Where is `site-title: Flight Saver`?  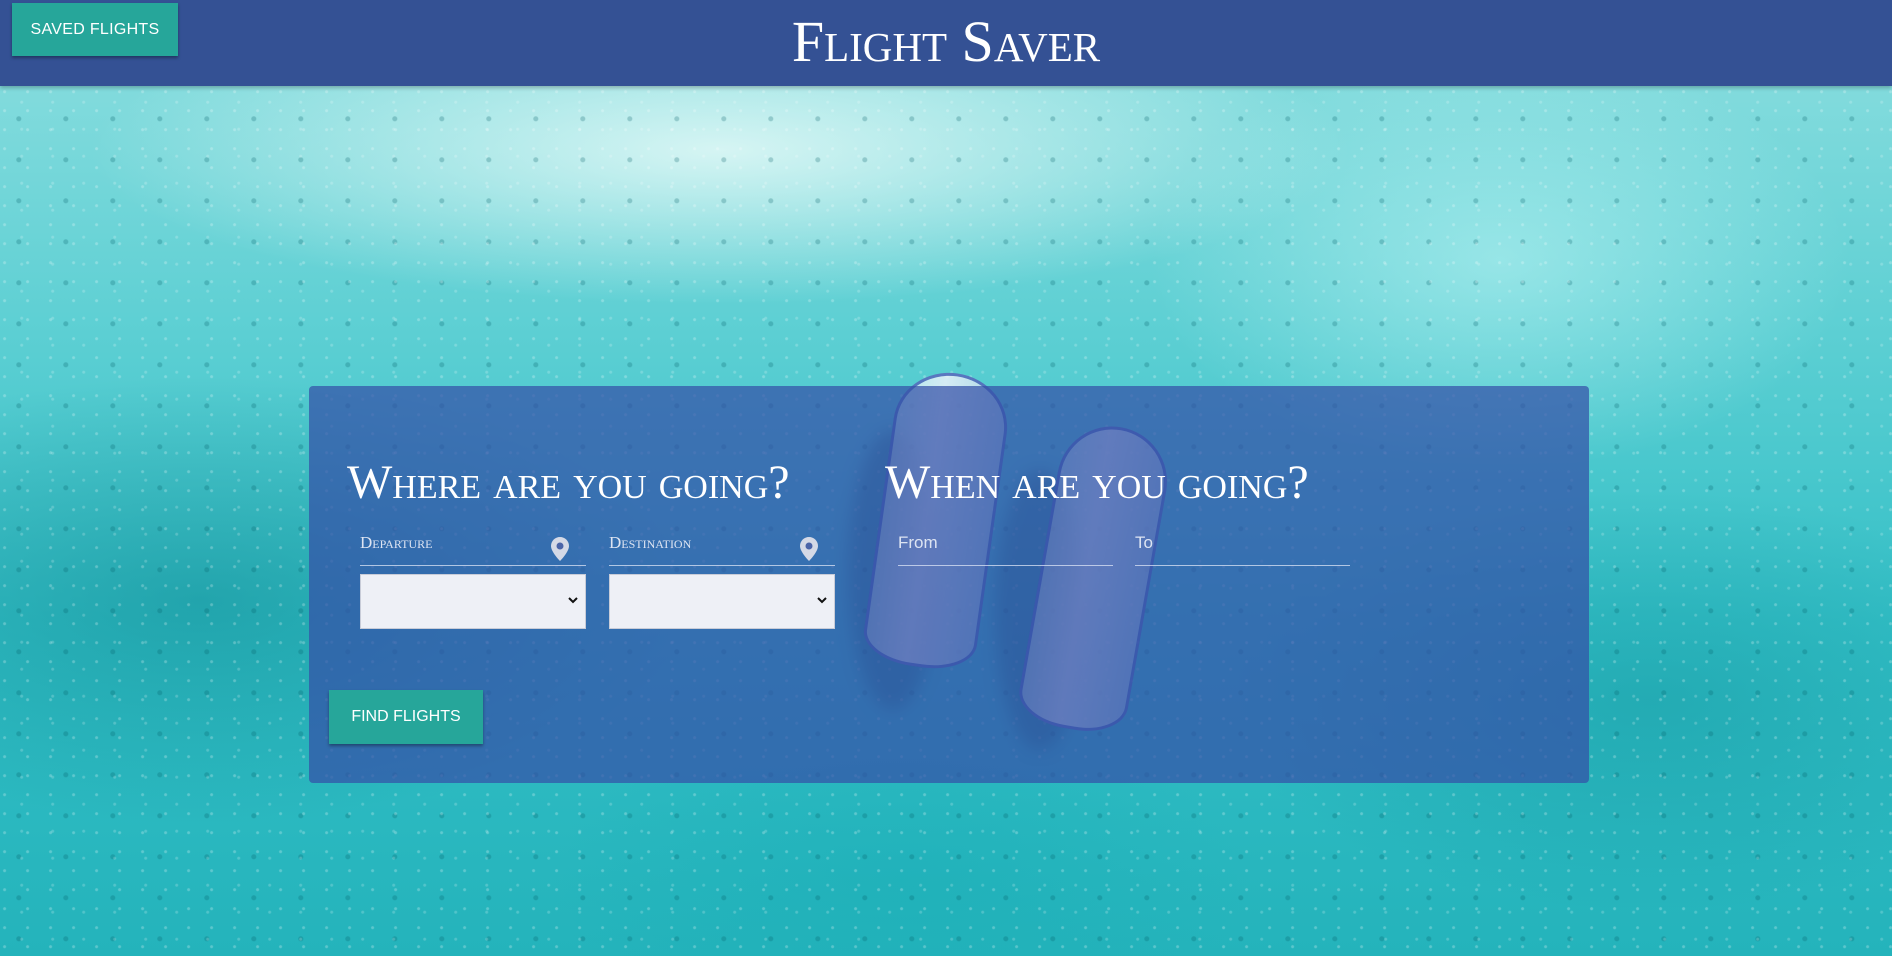
site-title: Flight Saver is located at coordinates (946, 41).